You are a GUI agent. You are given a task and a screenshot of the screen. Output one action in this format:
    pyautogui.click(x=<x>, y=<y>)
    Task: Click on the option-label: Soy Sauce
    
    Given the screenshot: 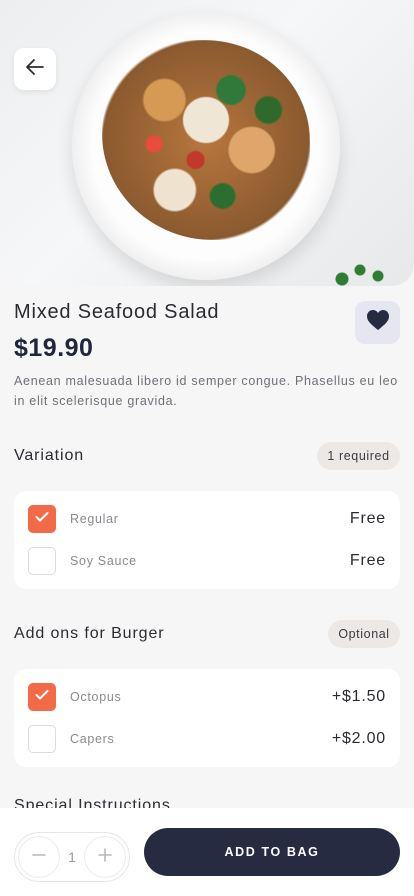 What is the action you would take?
    pyautogui.click(x=103, y=561)
    